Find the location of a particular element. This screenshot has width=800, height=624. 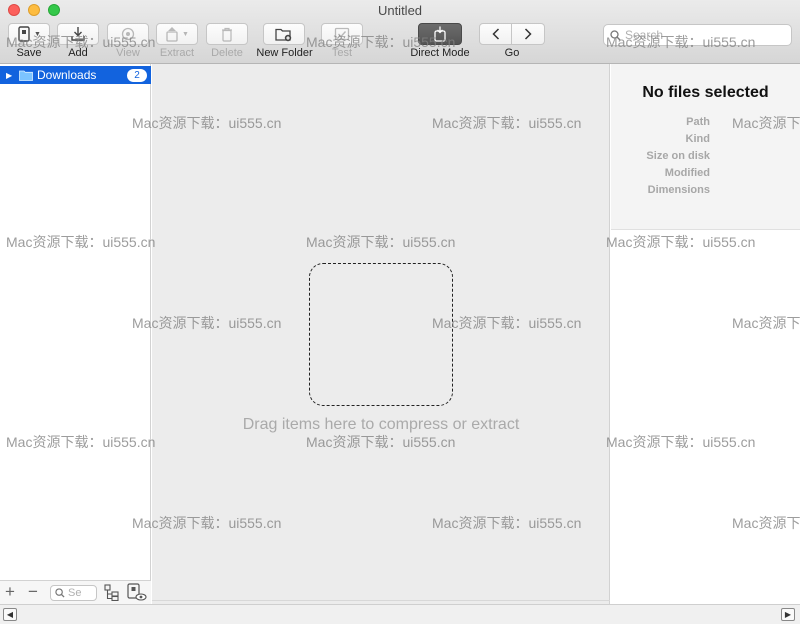

add-label: Add is located at coordinates (78, 53).